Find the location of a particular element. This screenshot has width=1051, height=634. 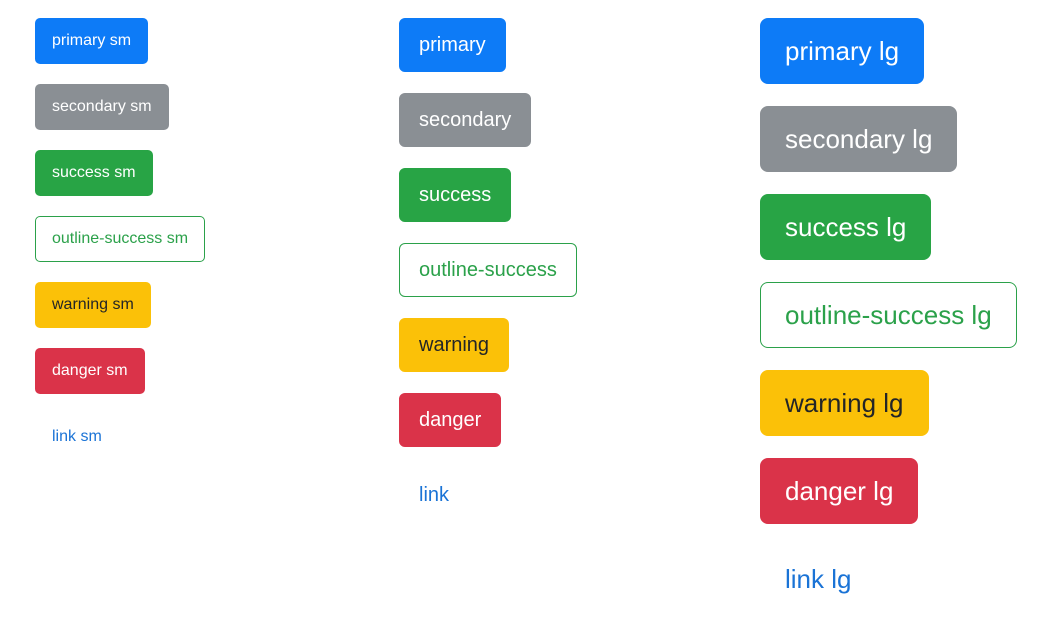

button-secondary-sm: secondary sm is located at coordinates (102, 107).